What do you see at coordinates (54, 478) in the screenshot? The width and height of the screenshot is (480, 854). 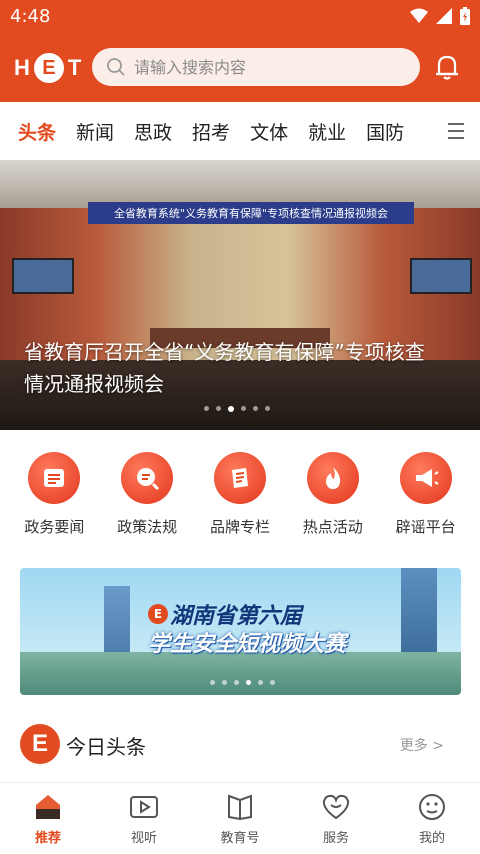 I see `news-icon` at bounding box center [54, 478].